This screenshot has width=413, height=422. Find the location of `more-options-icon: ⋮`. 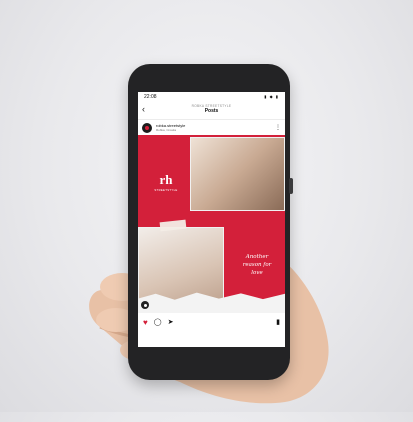

more-options-icon: ⋮ is located at coordinates (278, 127).